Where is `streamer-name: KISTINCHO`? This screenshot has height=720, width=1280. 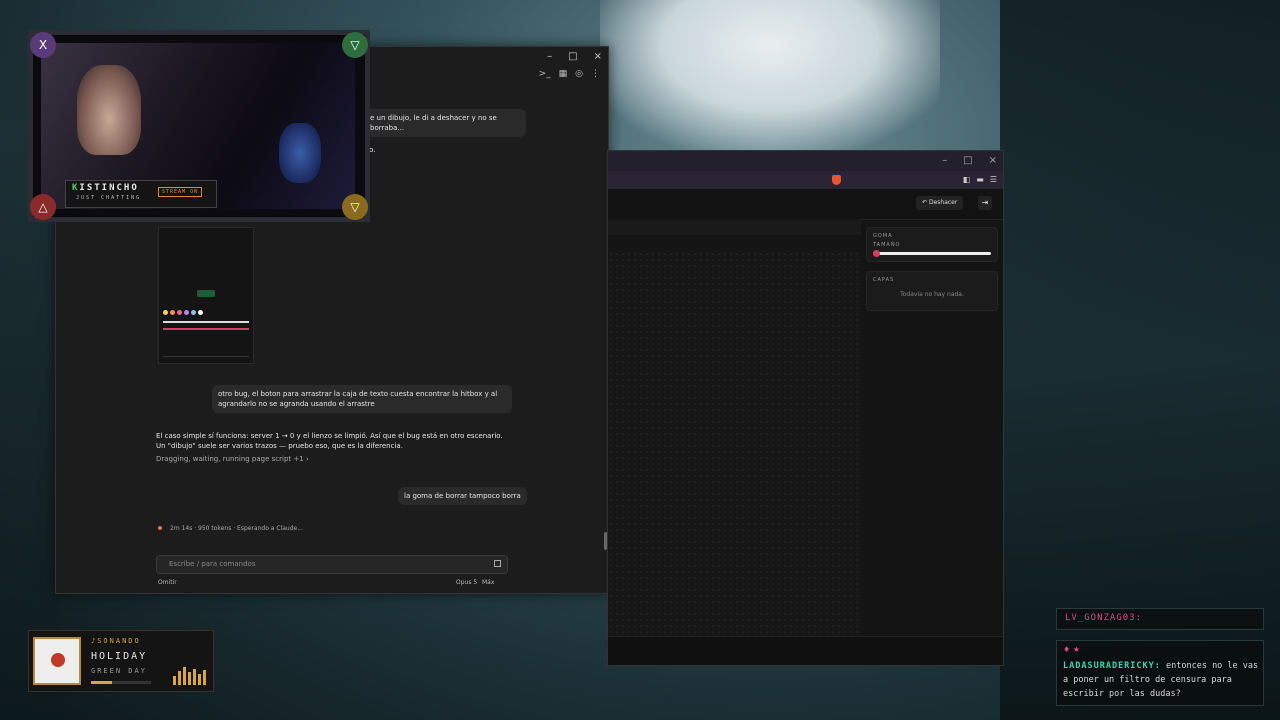 streamer-name: KISTINCHO is located at coordinates (105, 188).